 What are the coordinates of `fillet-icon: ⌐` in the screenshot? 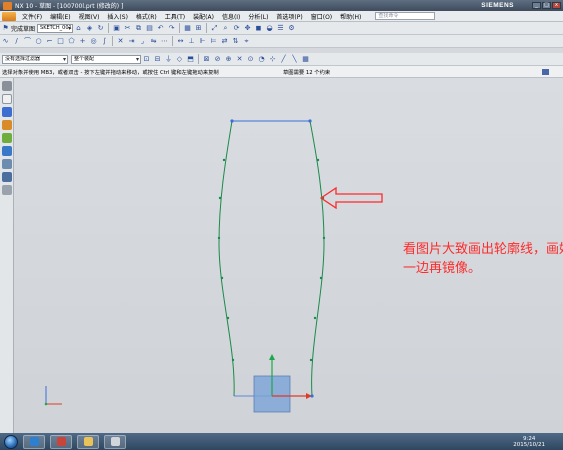 It's located at (49, 41).